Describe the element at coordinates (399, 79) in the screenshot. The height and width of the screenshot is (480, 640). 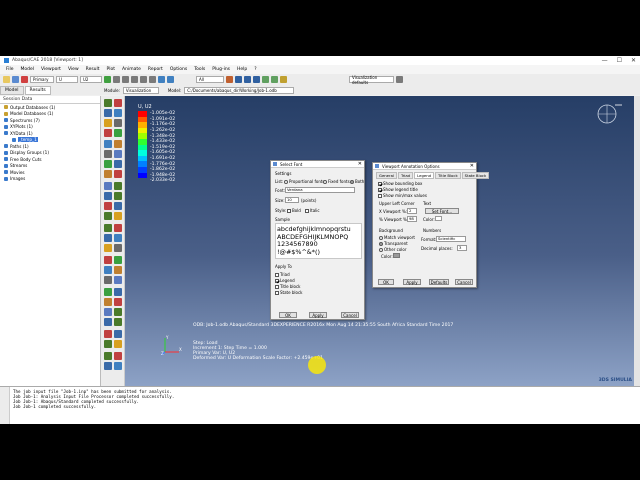
I see `help-arrow-icon` at that location.